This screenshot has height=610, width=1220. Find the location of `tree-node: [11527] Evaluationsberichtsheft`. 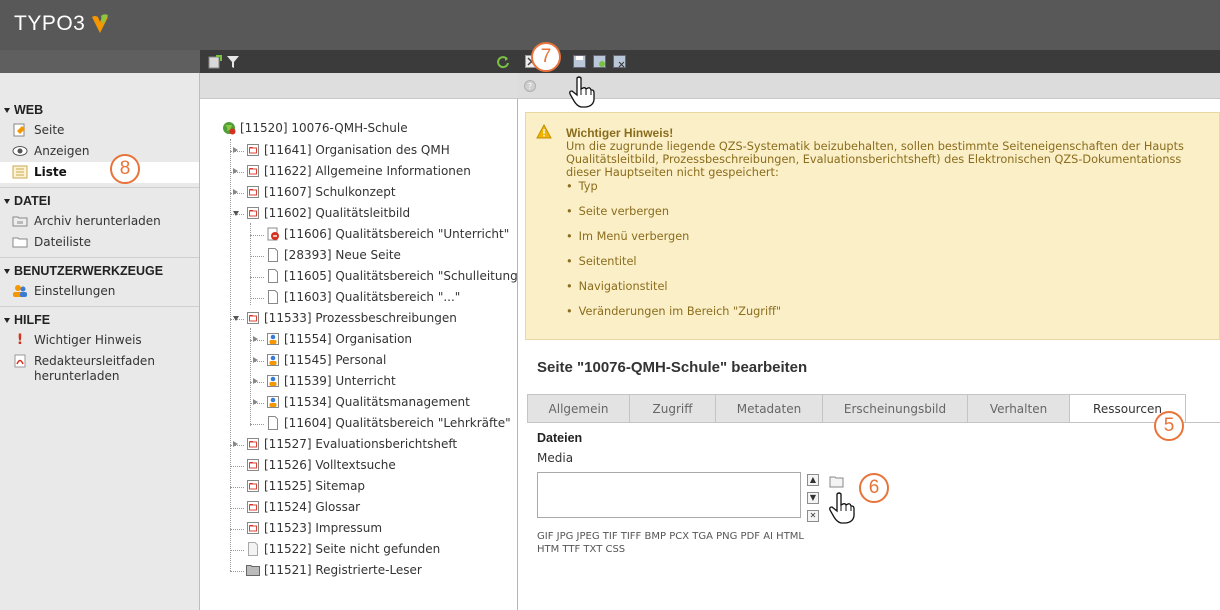

tree-node: [11527] Evaluationsberichtsheft is located at coordinates (351, 444).